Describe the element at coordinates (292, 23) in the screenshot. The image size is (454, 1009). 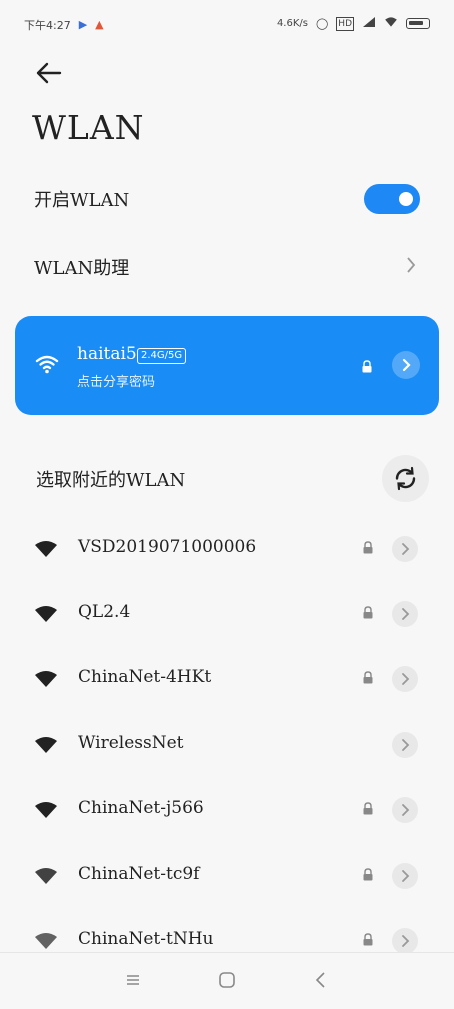
I see `network-speed: 4.6K/s` at that location.